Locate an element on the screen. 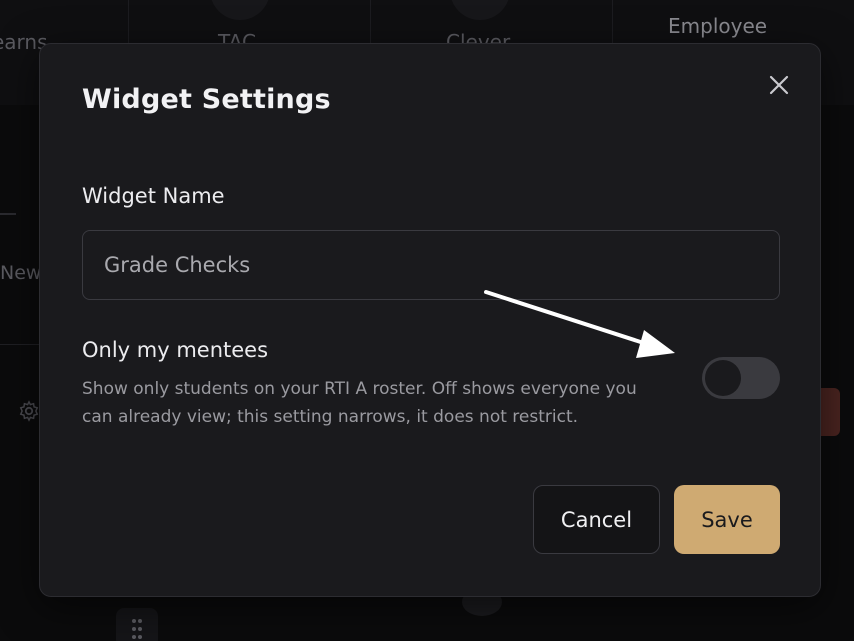 The width and height of the screenshot is (854, 641). cancel-button: Cancel is located at coordinates (596, 519).